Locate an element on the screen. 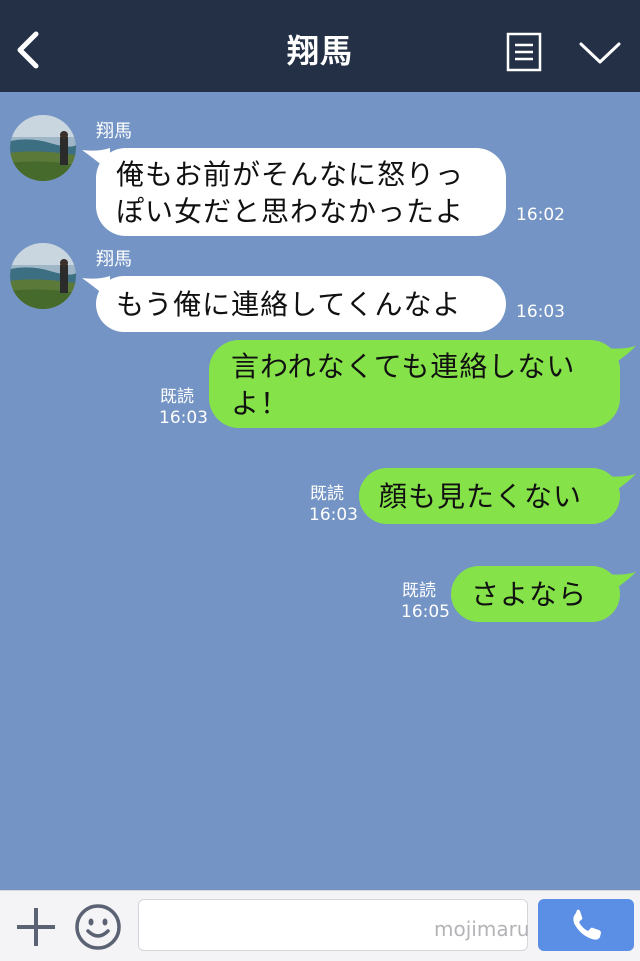 Image resolution: width=640 pixels, height=961 pixels. chat-header: 翔馬 is located at coordinates (320, 46).